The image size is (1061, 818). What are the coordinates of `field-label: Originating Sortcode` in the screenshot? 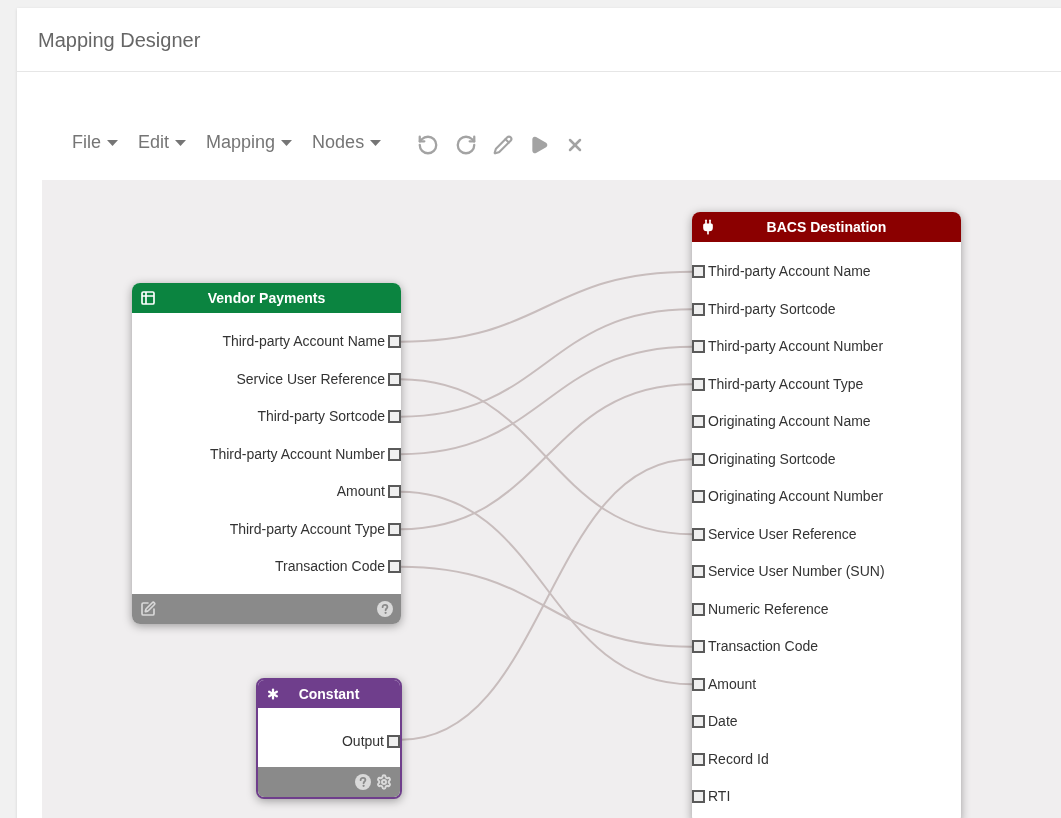 It's located at (772, 459).